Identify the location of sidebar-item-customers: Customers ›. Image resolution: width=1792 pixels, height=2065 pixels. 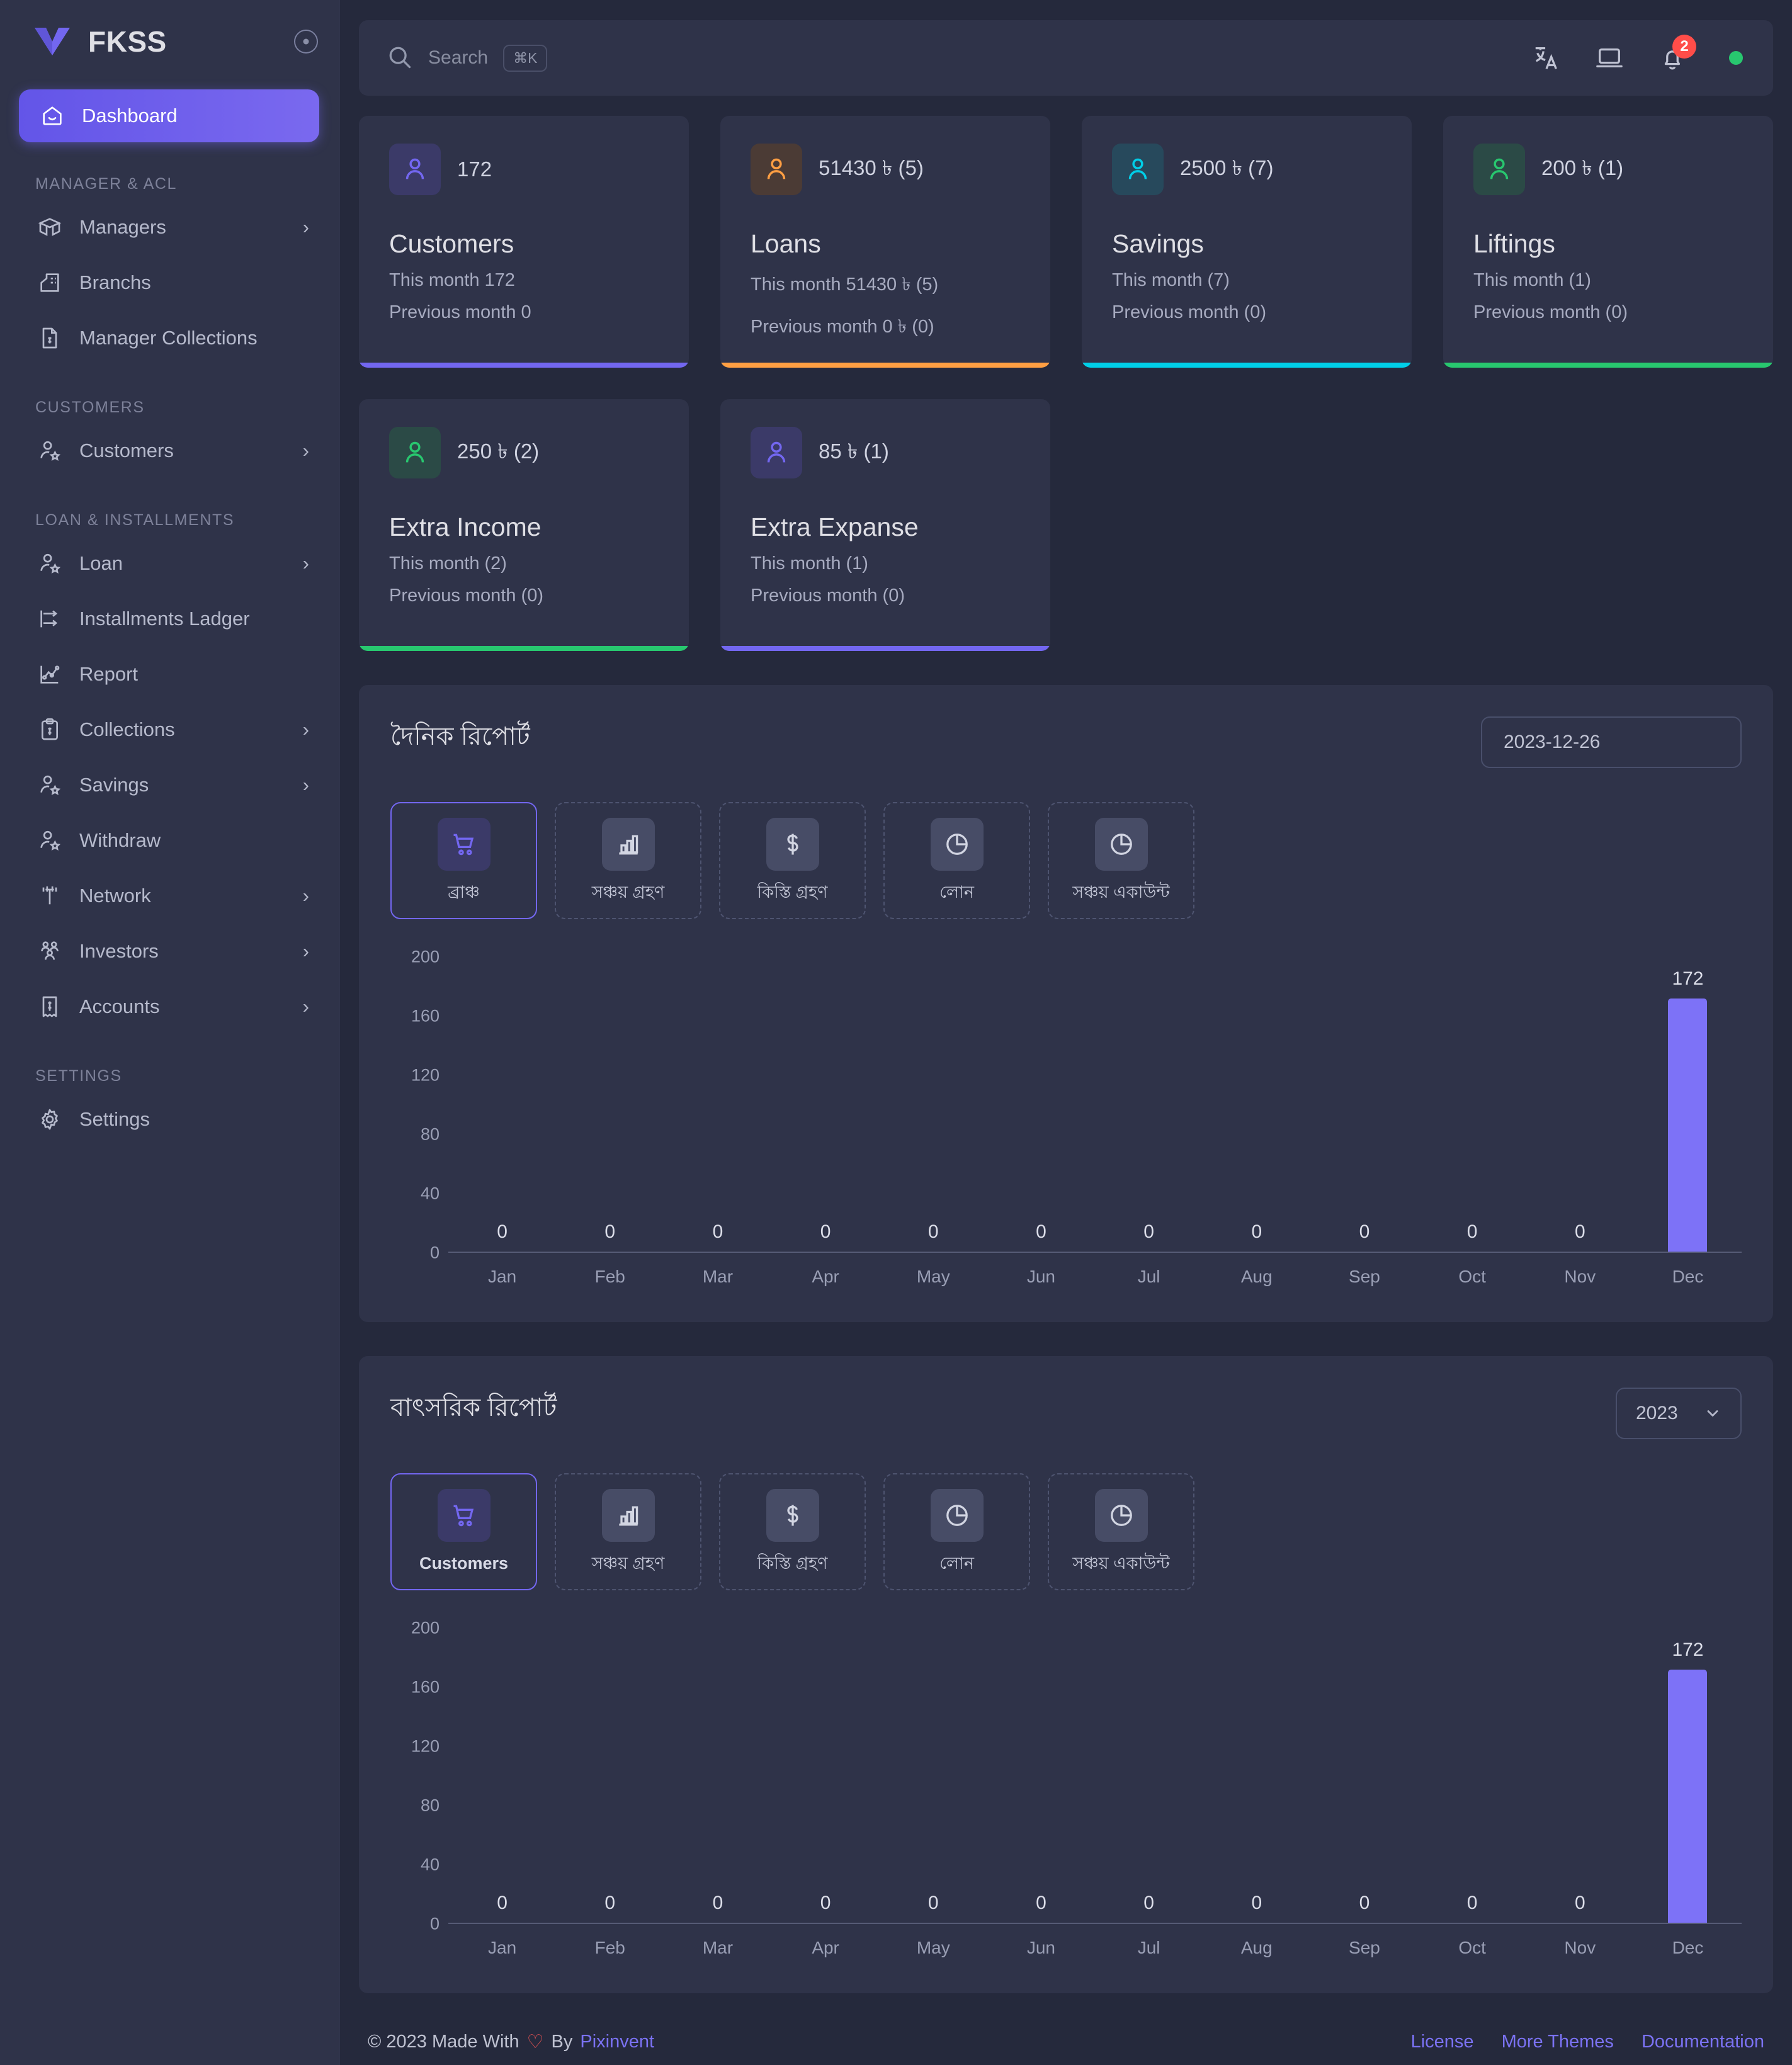
(169, 450).